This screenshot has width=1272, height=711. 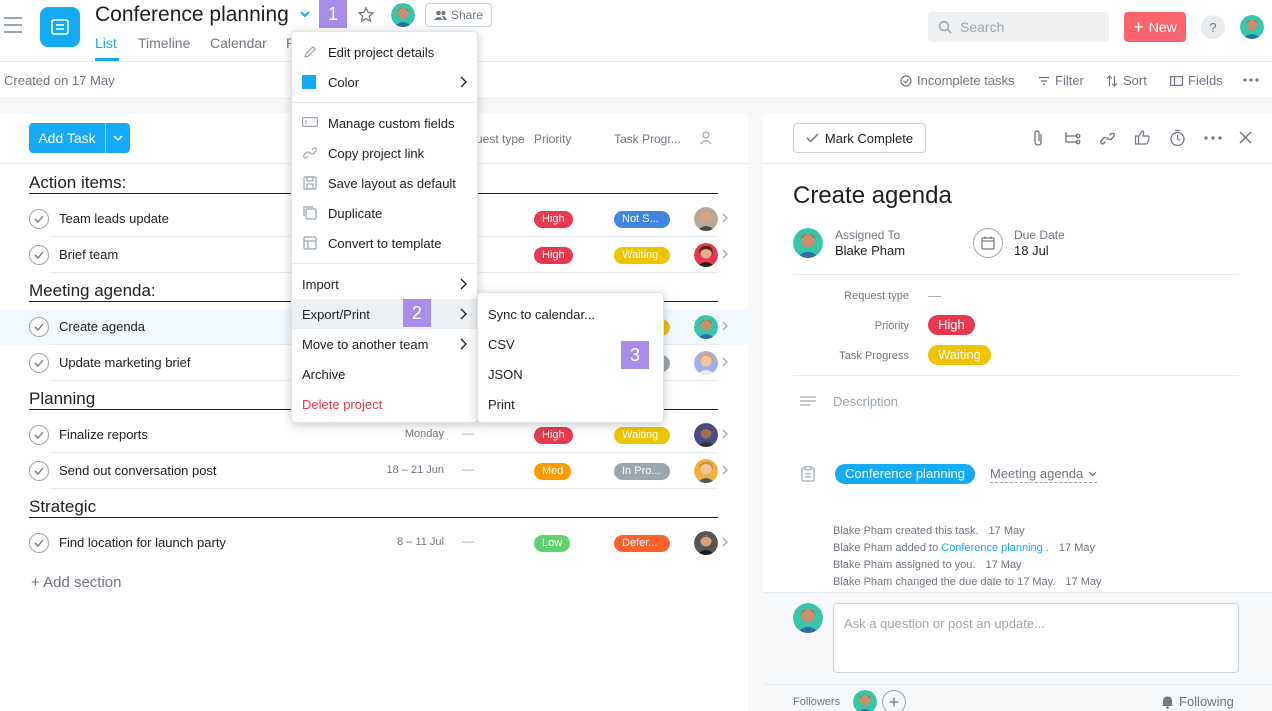 I want to click on description-field: Description, so click(x=865, y=401).